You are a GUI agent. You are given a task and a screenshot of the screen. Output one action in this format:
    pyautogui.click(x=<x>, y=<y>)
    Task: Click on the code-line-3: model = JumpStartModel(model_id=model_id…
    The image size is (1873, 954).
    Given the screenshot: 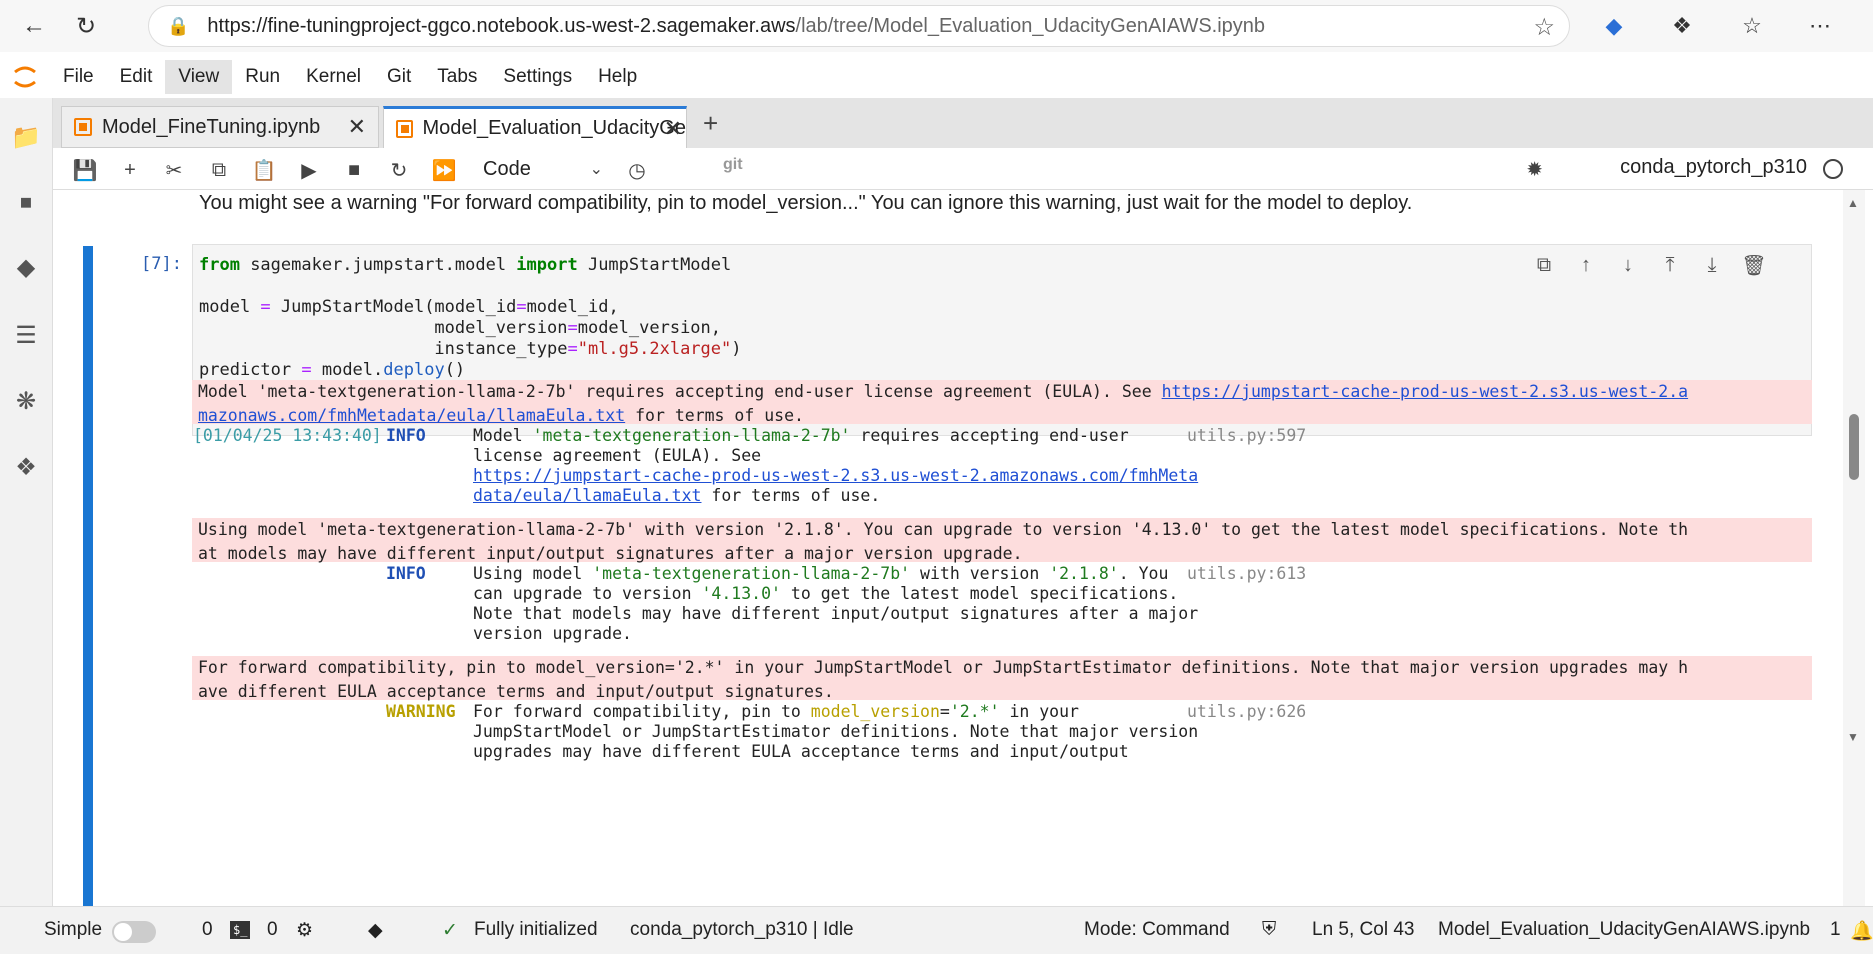 What is the action you would take?
    pyautogui.click(x=409, y=307)
    